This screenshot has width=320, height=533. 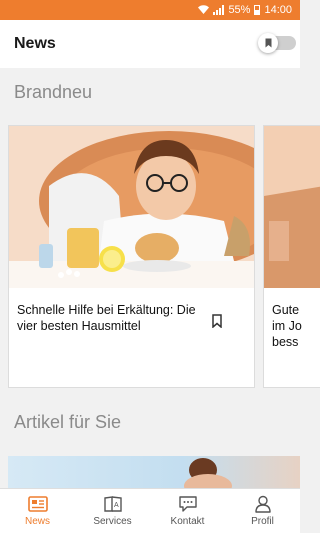 What do you see at coordinates (150, 10) in the screenshot?
I see `status-bar: 55% 14:00` at bounding box center [150, 10].